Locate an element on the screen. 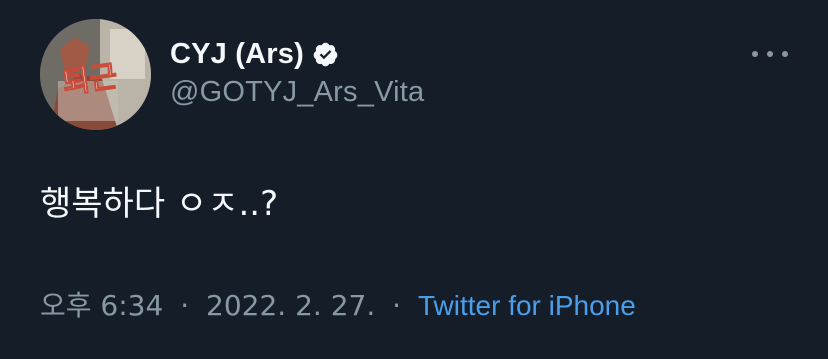 The image size is (828, 359). more-options-icon is located at coordinates (770, 54).